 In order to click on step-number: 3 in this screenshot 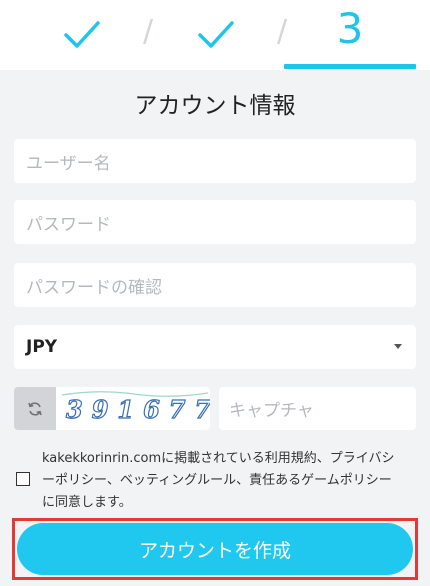, I will do `click(350, 28)`.